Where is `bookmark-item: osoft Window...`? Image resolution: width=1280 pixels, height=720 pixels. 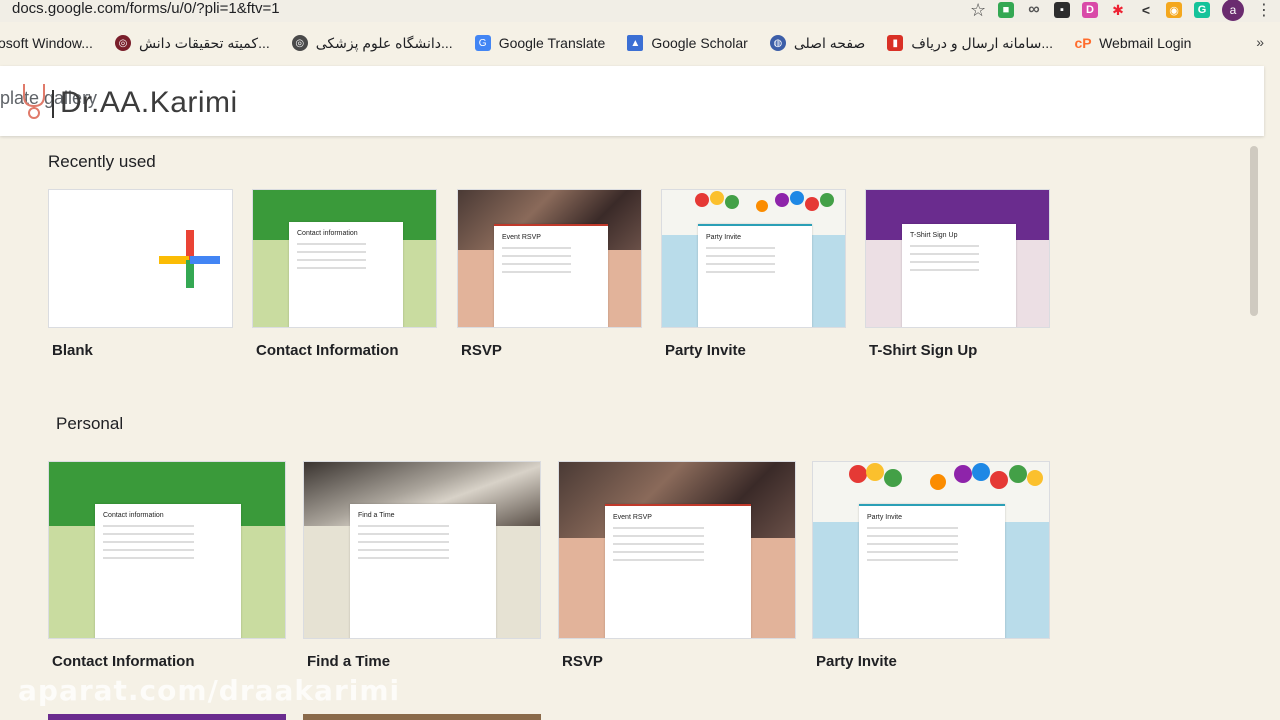
bookmark-item: osoft Window... is located at coordinates (46, 43).